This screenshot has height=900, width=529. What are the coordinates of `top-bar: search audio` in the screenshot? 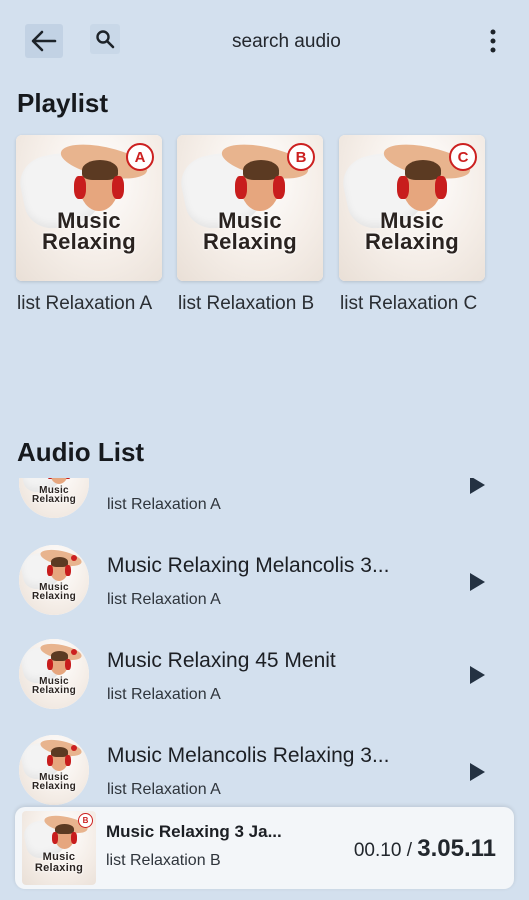 It's located at (264, 40).